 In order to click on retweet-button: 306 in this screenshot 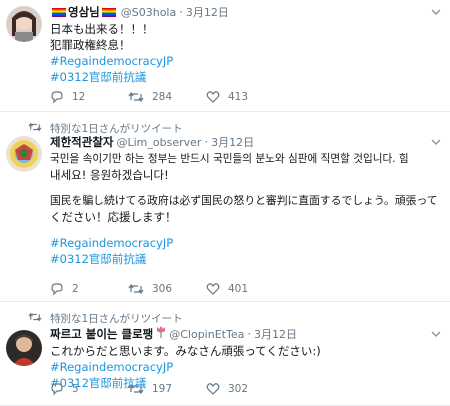, I will do `click(167, 289)`.